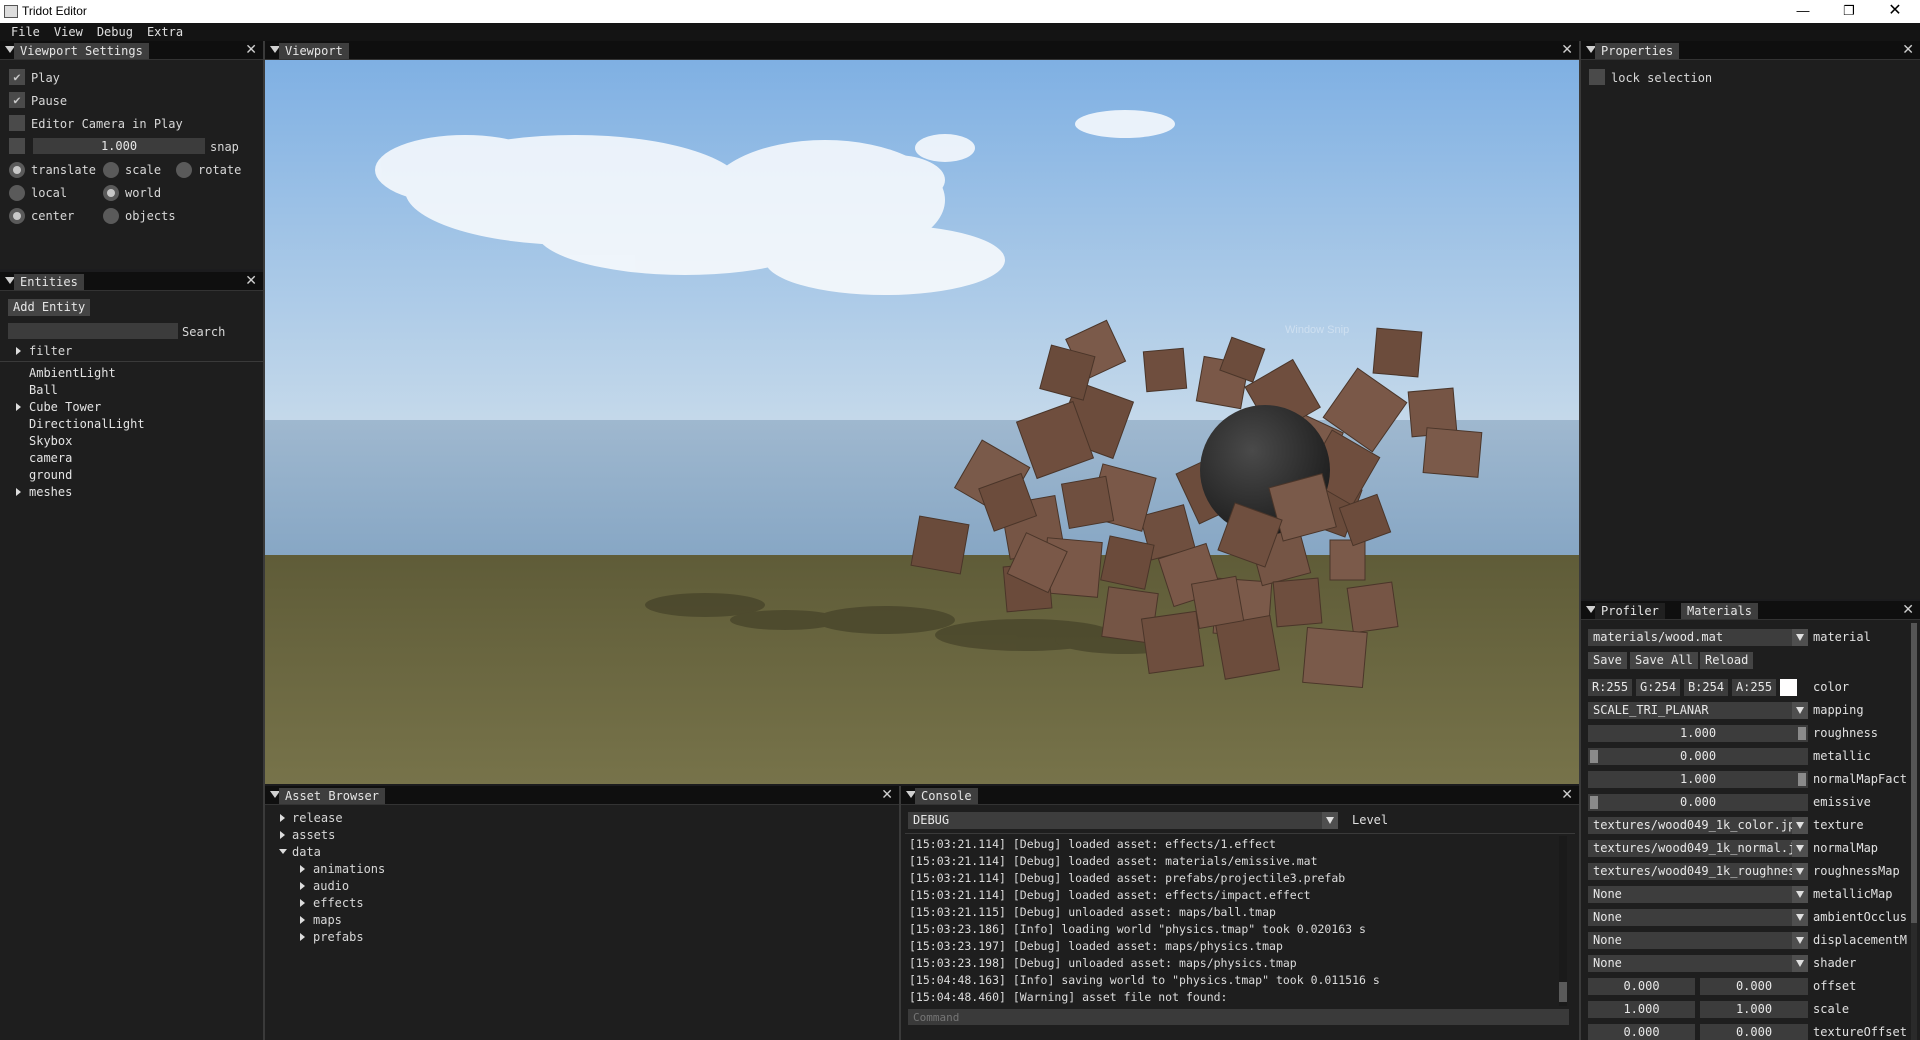 The image size is (1920, 1040). I want to click on tab-properties: Properties, so click(1637, 51).